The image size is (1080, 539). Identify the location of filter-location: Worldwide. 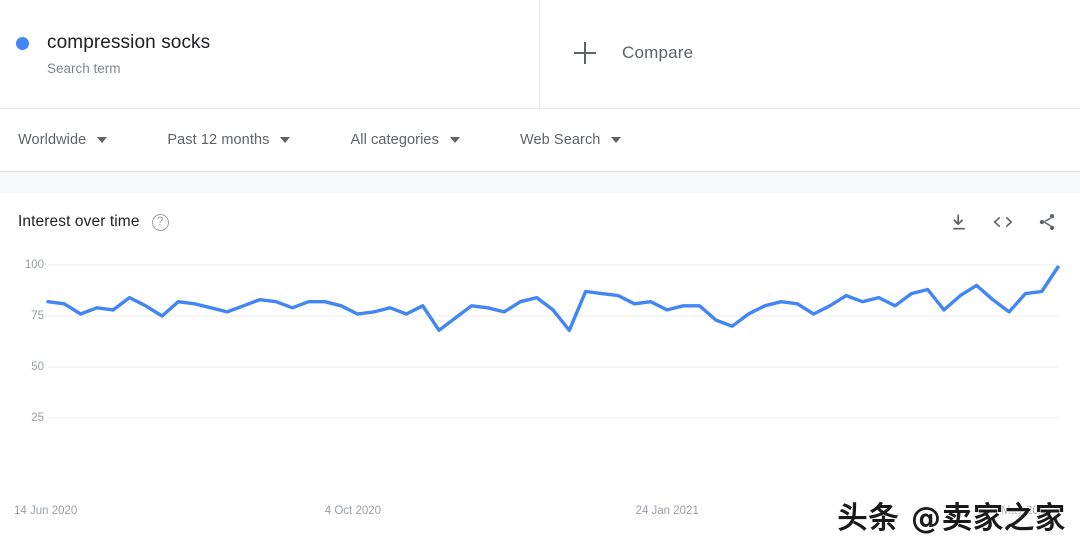
(63, 140).